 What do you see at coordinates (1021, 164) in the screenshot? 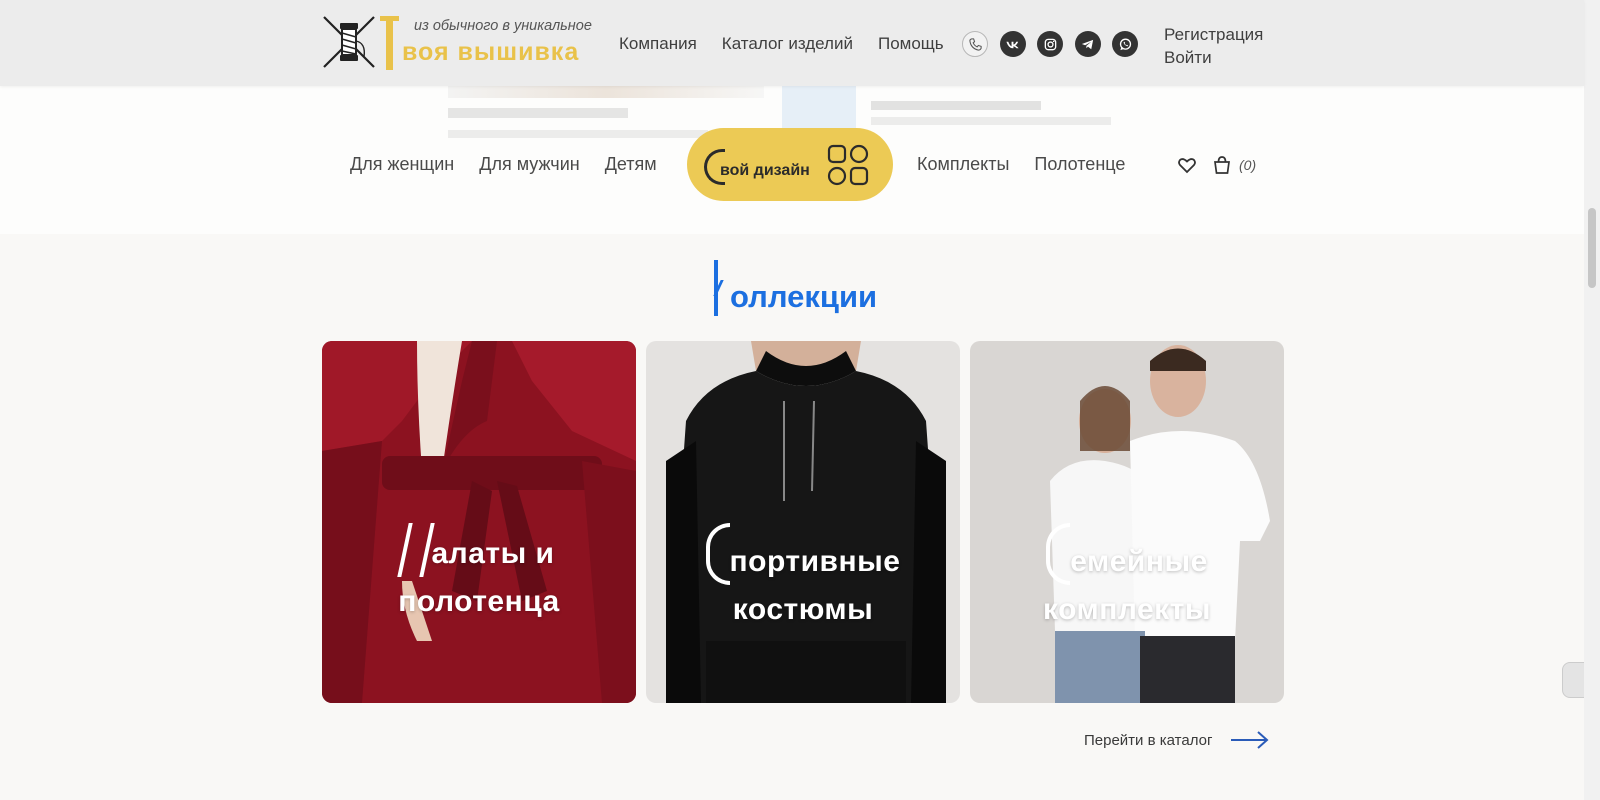
I see `category-nav-right: Комплекты Полотенце` at bounding box center [1021, 164].